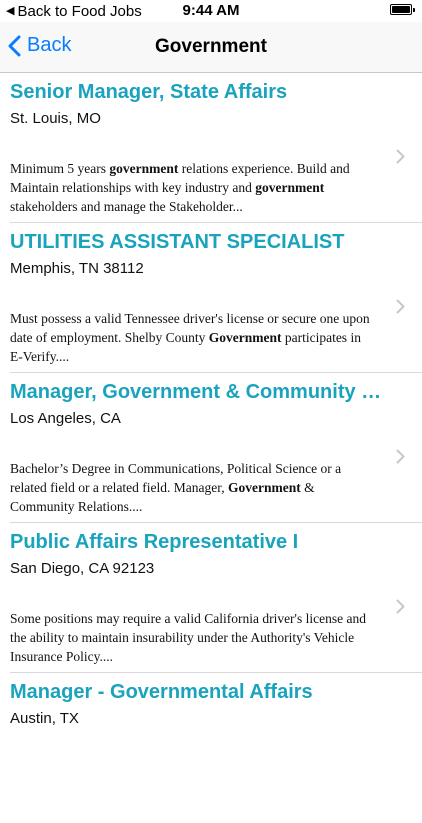  What do you see at coordinates (161, 692) in the screenshot?
I see `job-title: Manager - Governmental Affairs` at bounding box center [161, 692].